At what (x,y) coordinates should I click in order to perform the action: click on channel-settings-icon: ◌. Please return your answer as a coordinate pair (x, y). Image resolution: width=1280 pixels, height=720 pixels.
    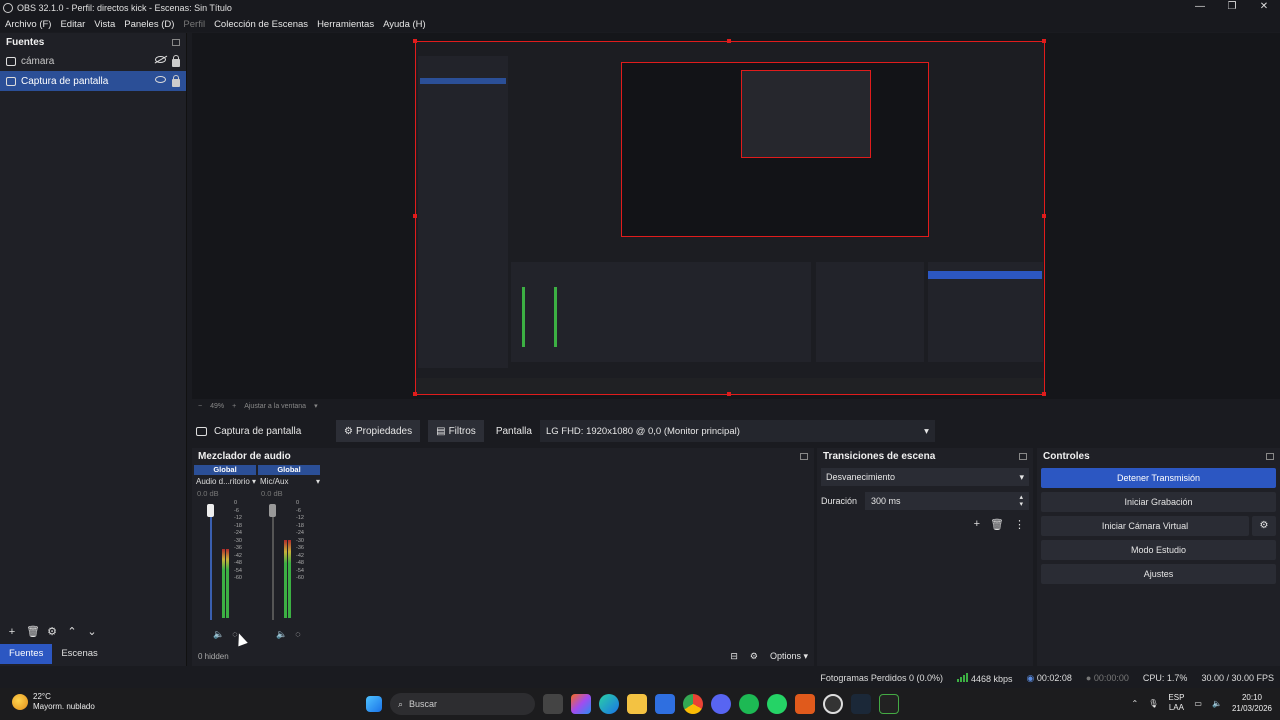
    Looking at the image, I should click on (297, 634).